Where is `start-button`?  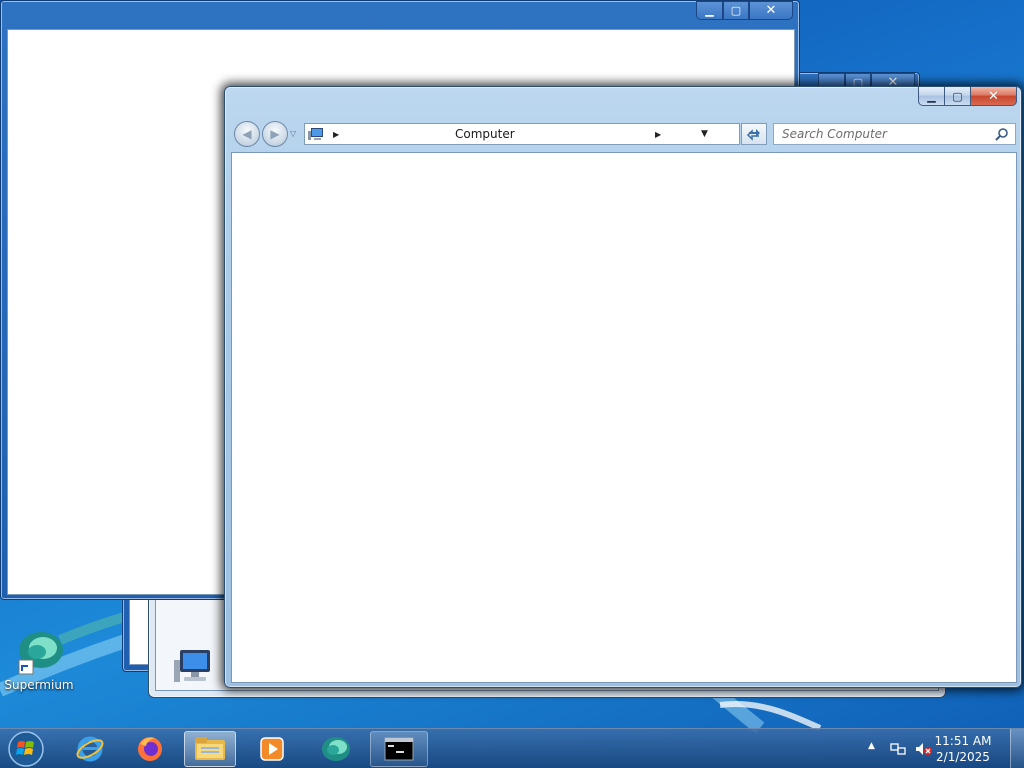 start-button is located at coordinates (26, 749).